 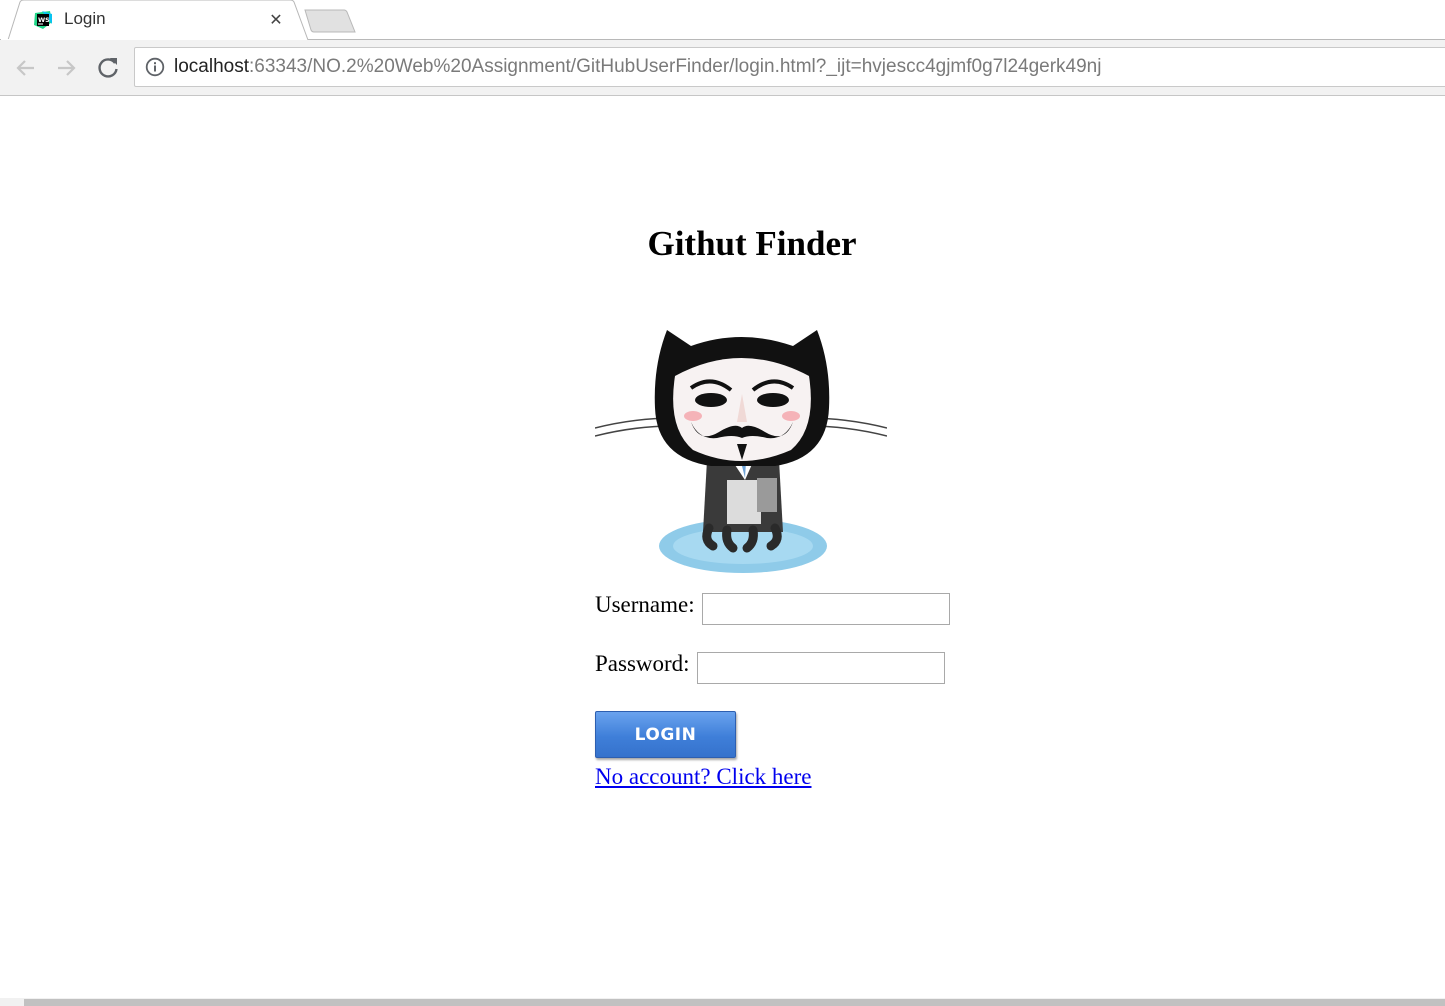 I want to click on tab-close-icon: ✕, so click(x=276, y=20).